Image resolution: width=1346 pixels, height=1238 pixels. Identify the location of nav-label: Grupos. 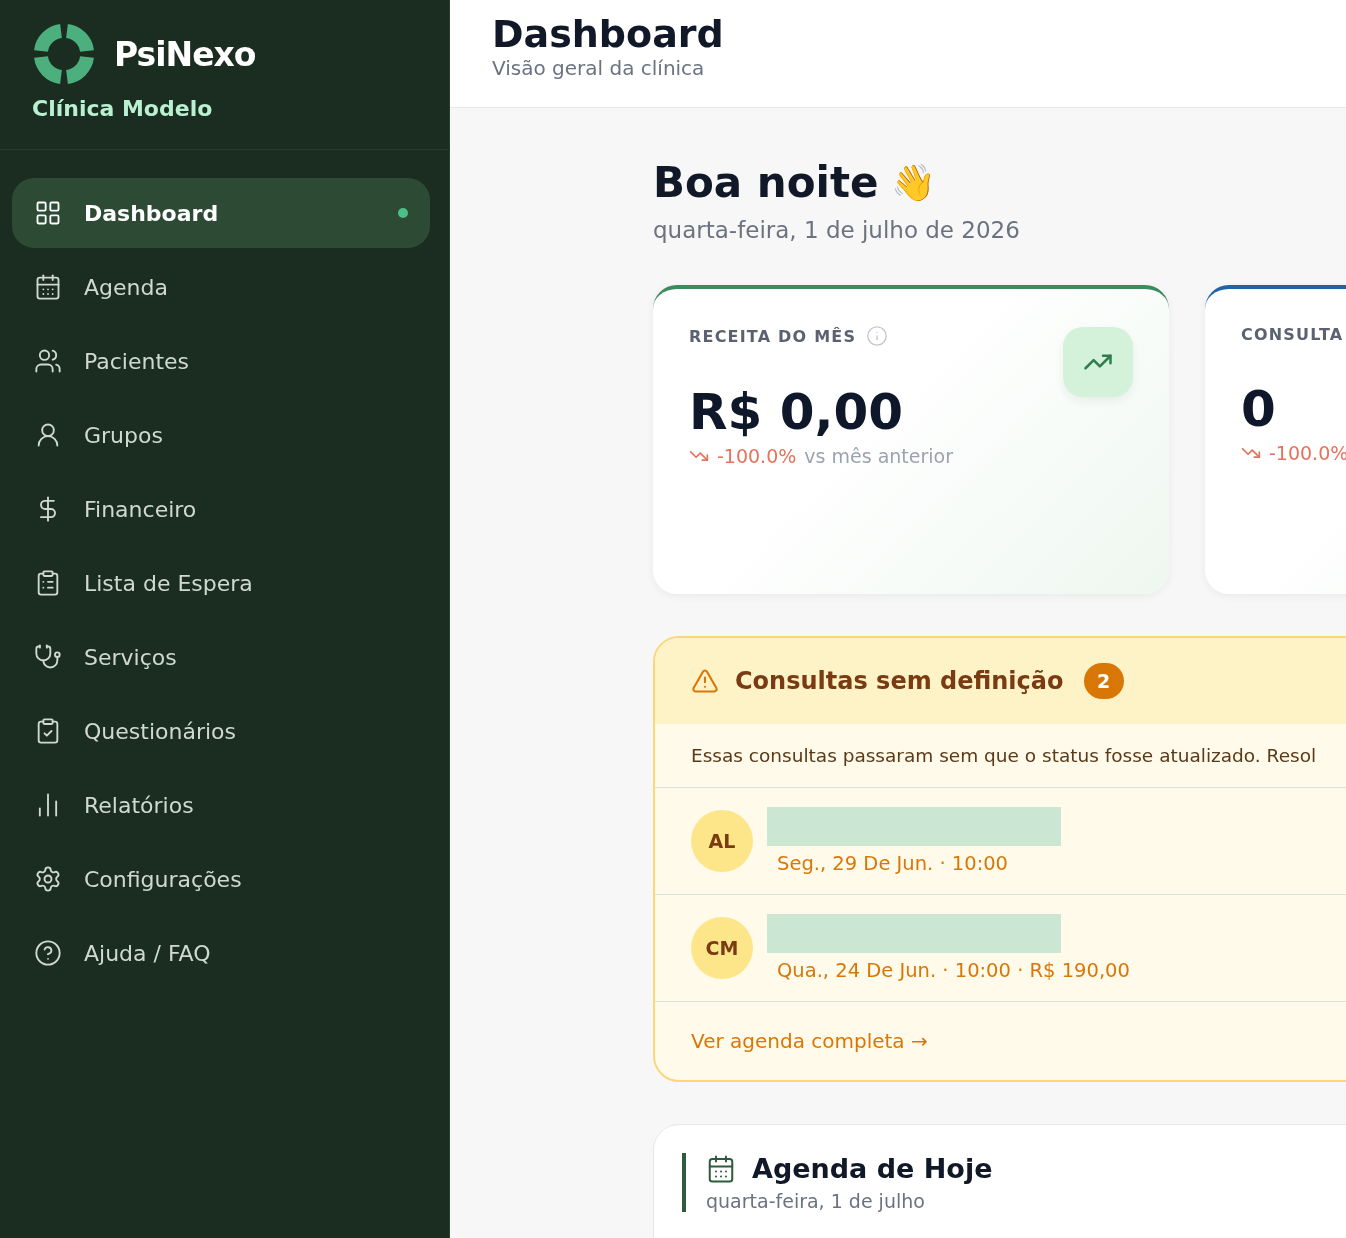
(124, 435).